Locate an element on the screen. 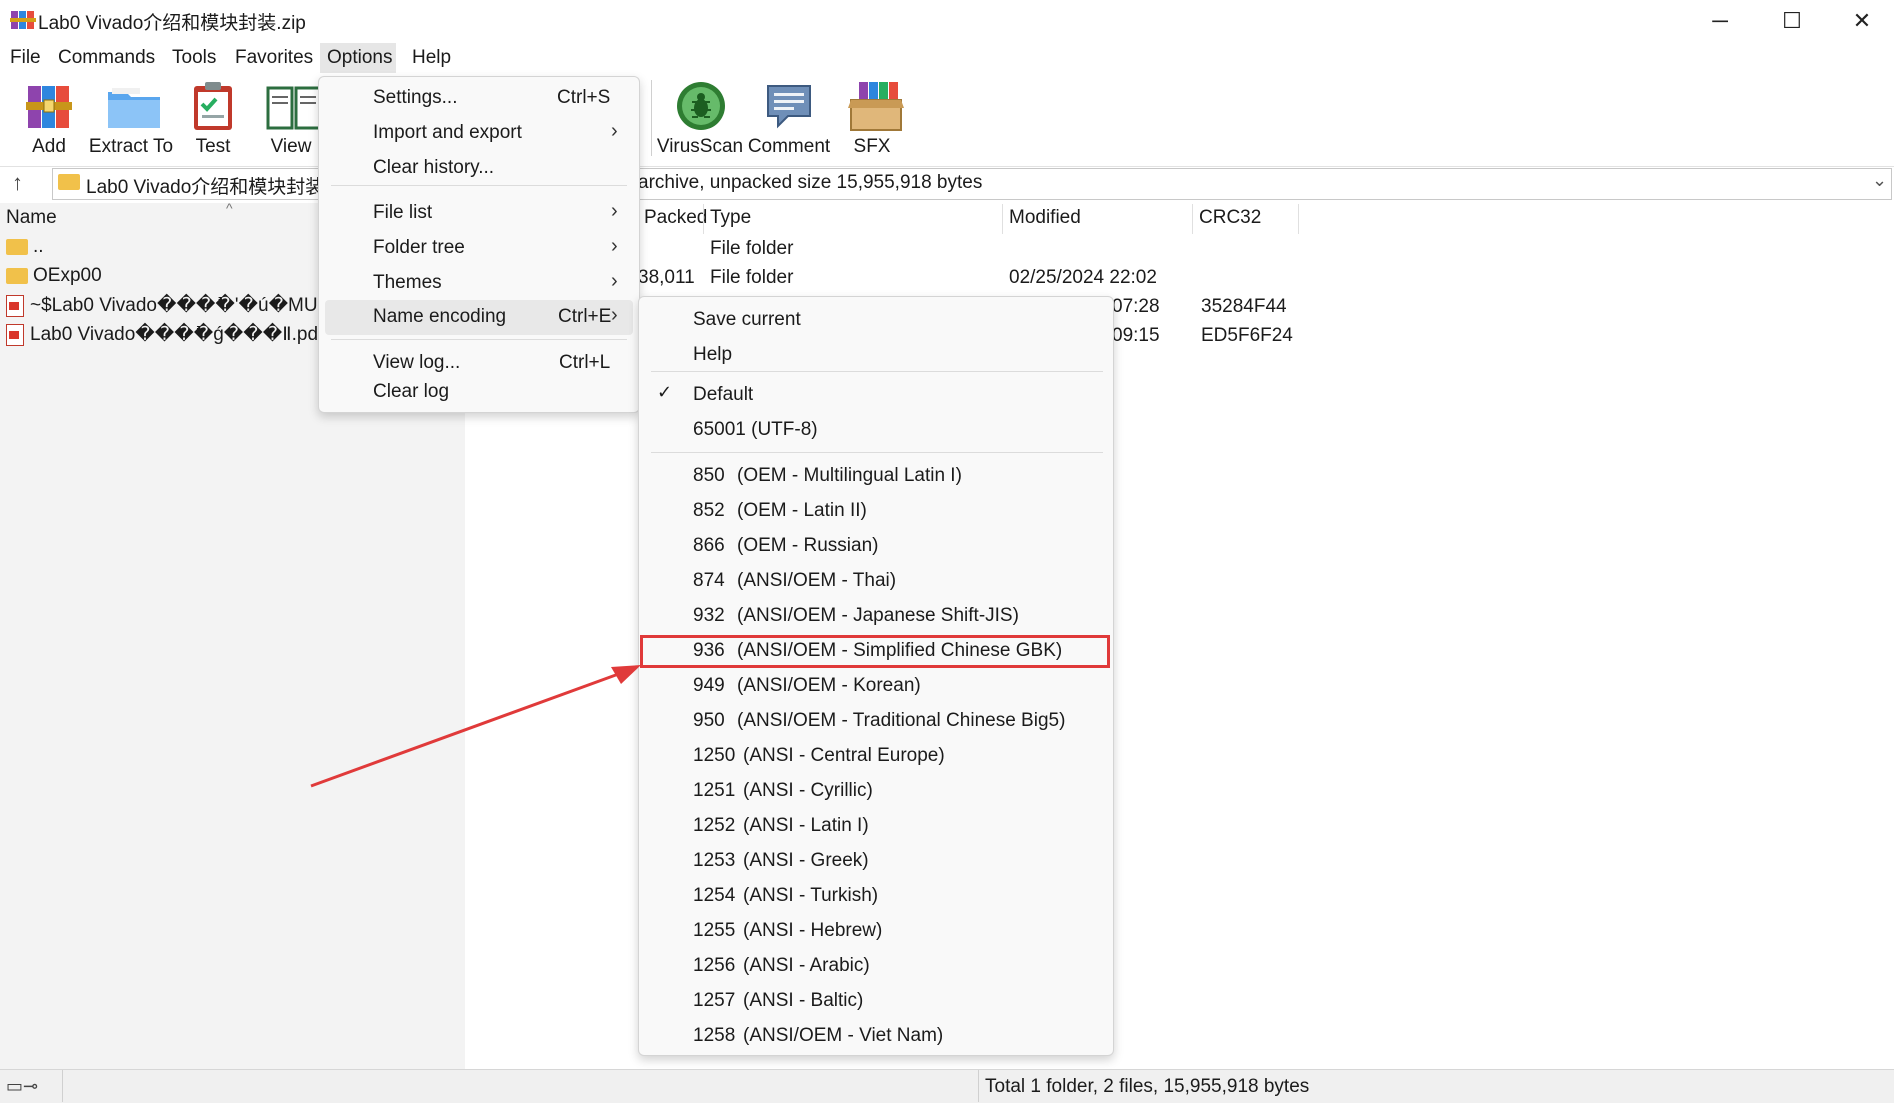 The width and height of the screenshot is (1894, 1103). menu-item-codepage-1254: 1254 (ANSI - Turkish) is located at coordinates (876, 896).